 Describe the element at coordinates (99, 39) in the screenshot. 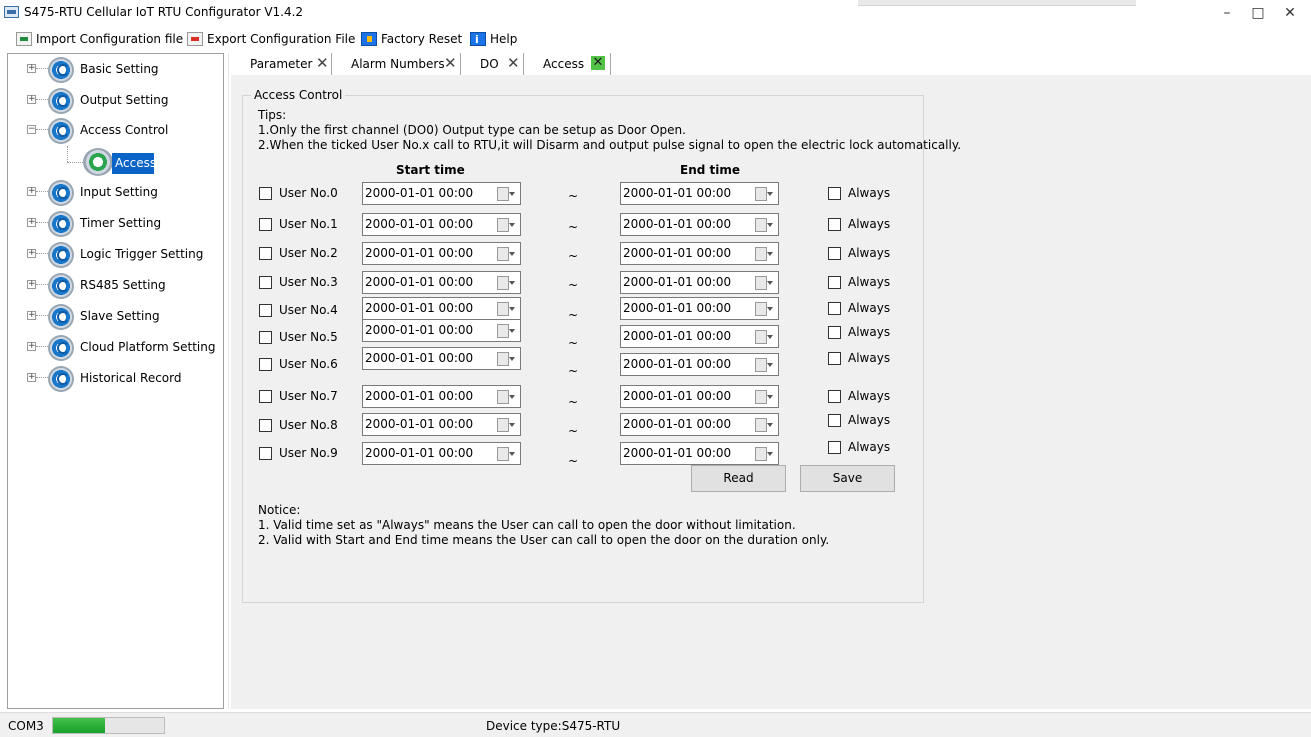

I see `import-config-button: Import Configuration file` at that location.